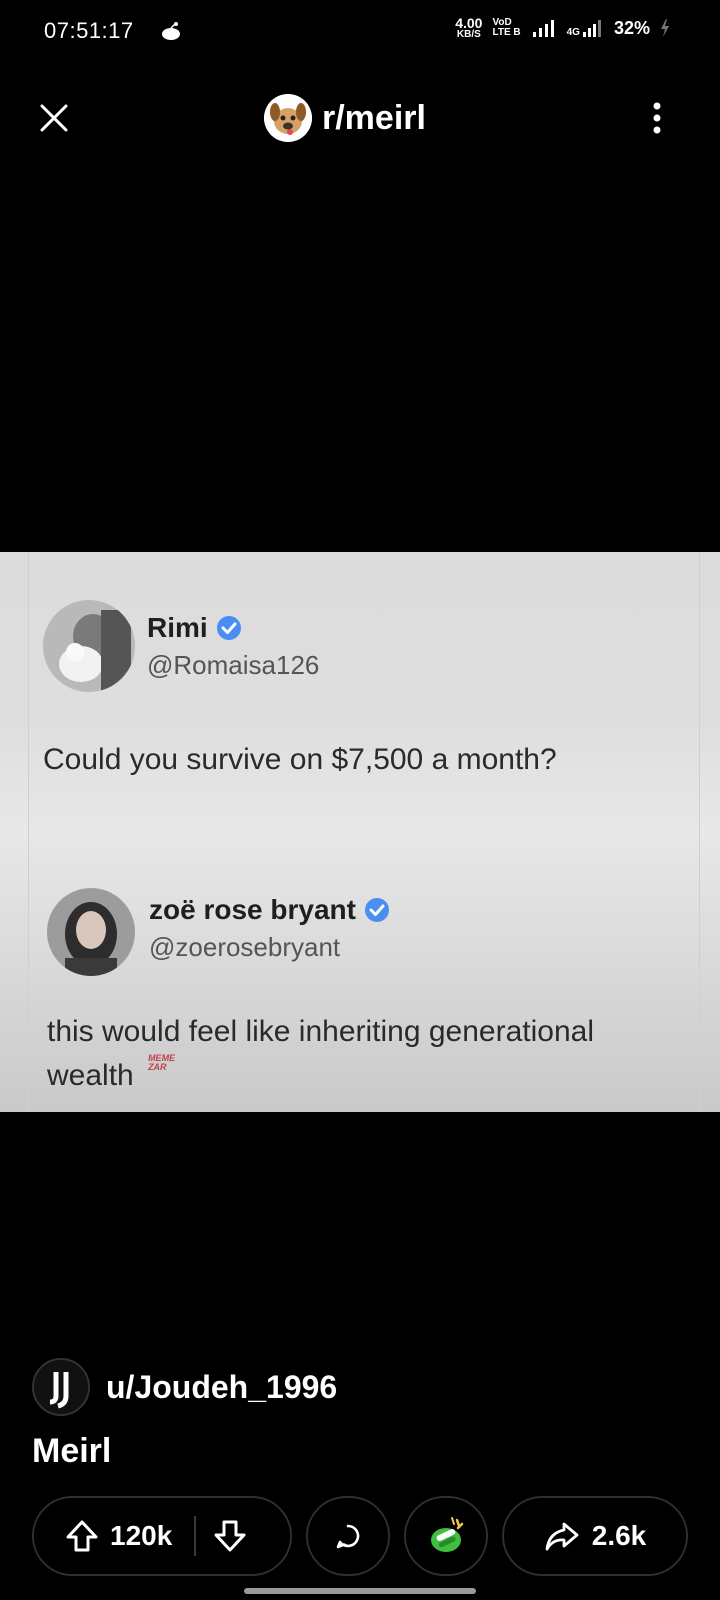 This screenshot has height=1600, width=720. I want to click on dog-icon, so click(288, 118).